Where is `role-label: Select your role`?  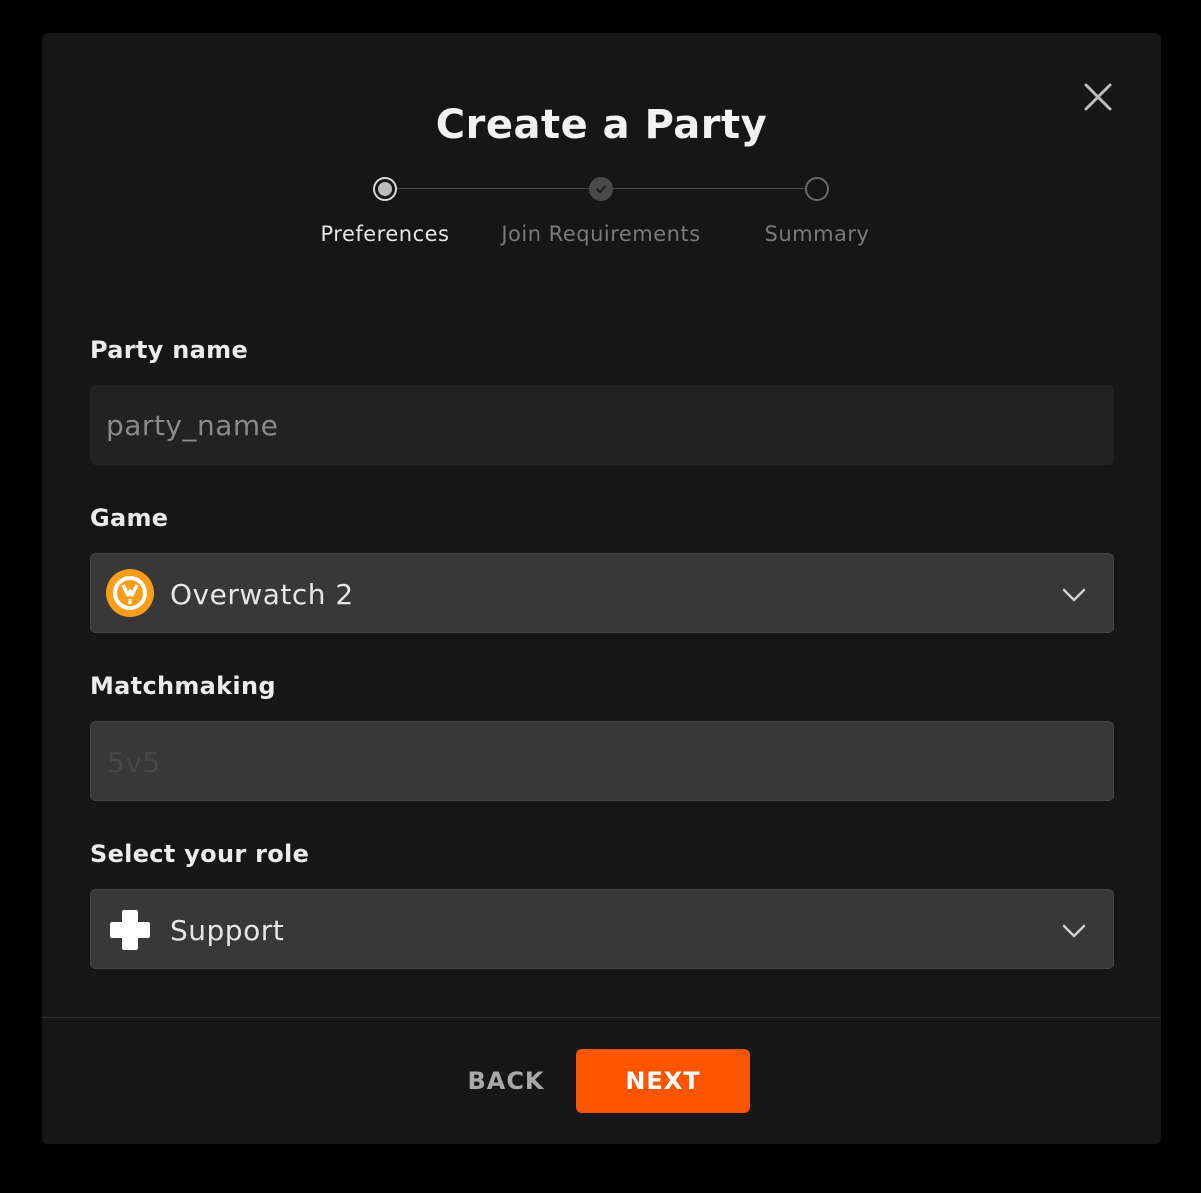
role-label: Select your role is located at coordinates (200, 854).